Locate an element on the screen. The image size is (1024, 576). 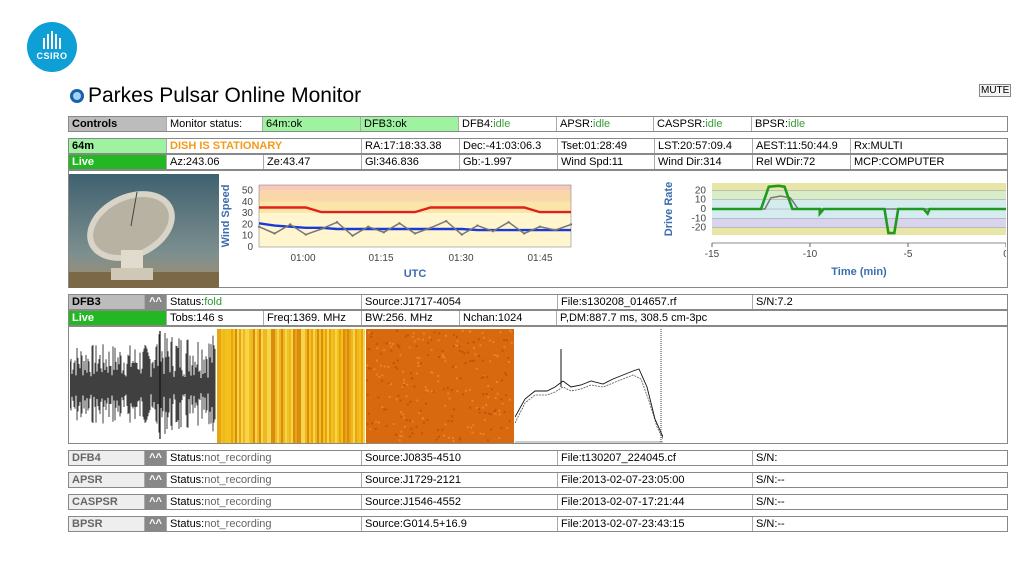
backend-source: Source:J1546-4552 is located at coordinates (460, 502).